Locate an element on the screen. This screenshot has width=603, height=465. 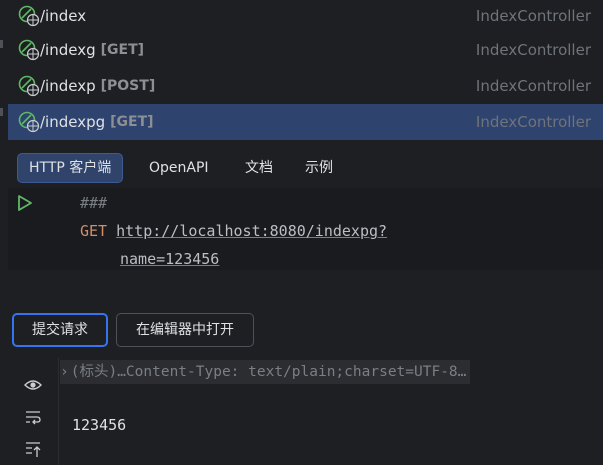
endpoint-path: /index is located at coordinates (63, 16).